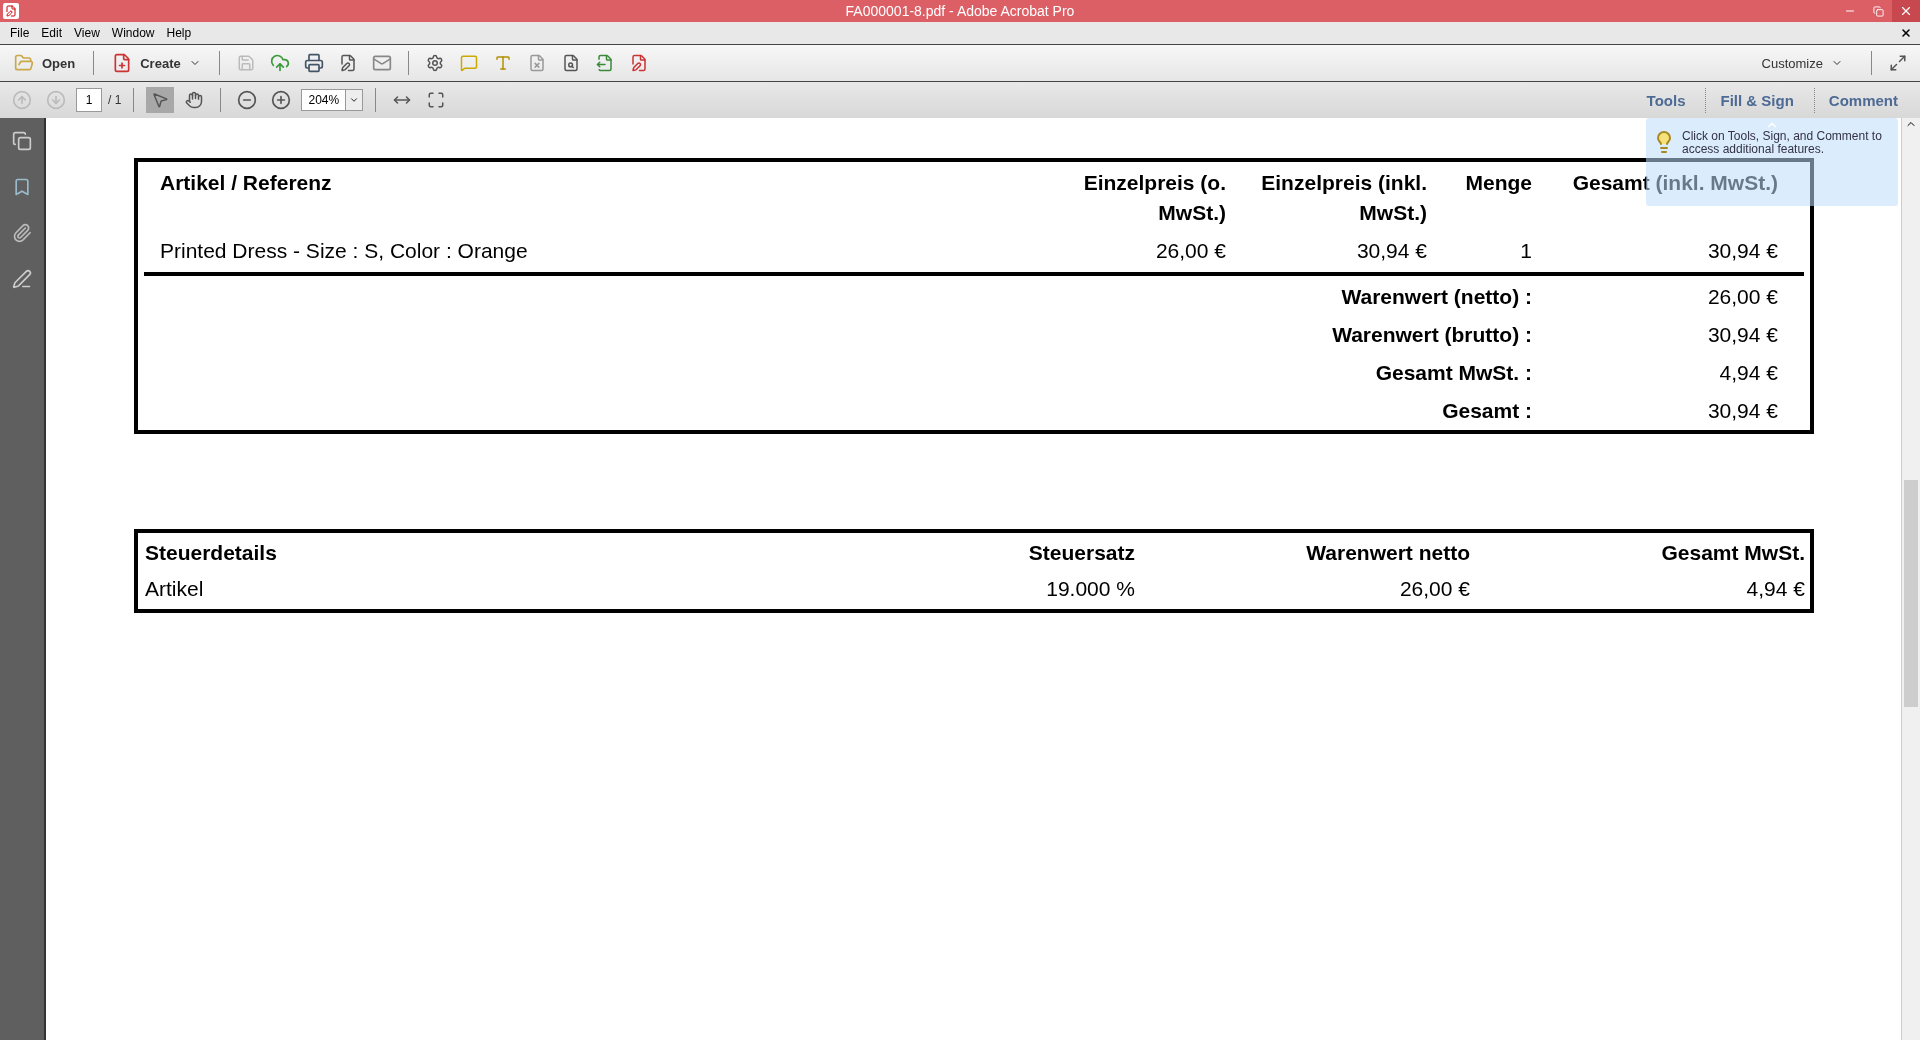  What do you see at coordinates (1387, 553) in the screenshot?
I see `column-header: Warenwert netto` at bounding box center [1387, 553].